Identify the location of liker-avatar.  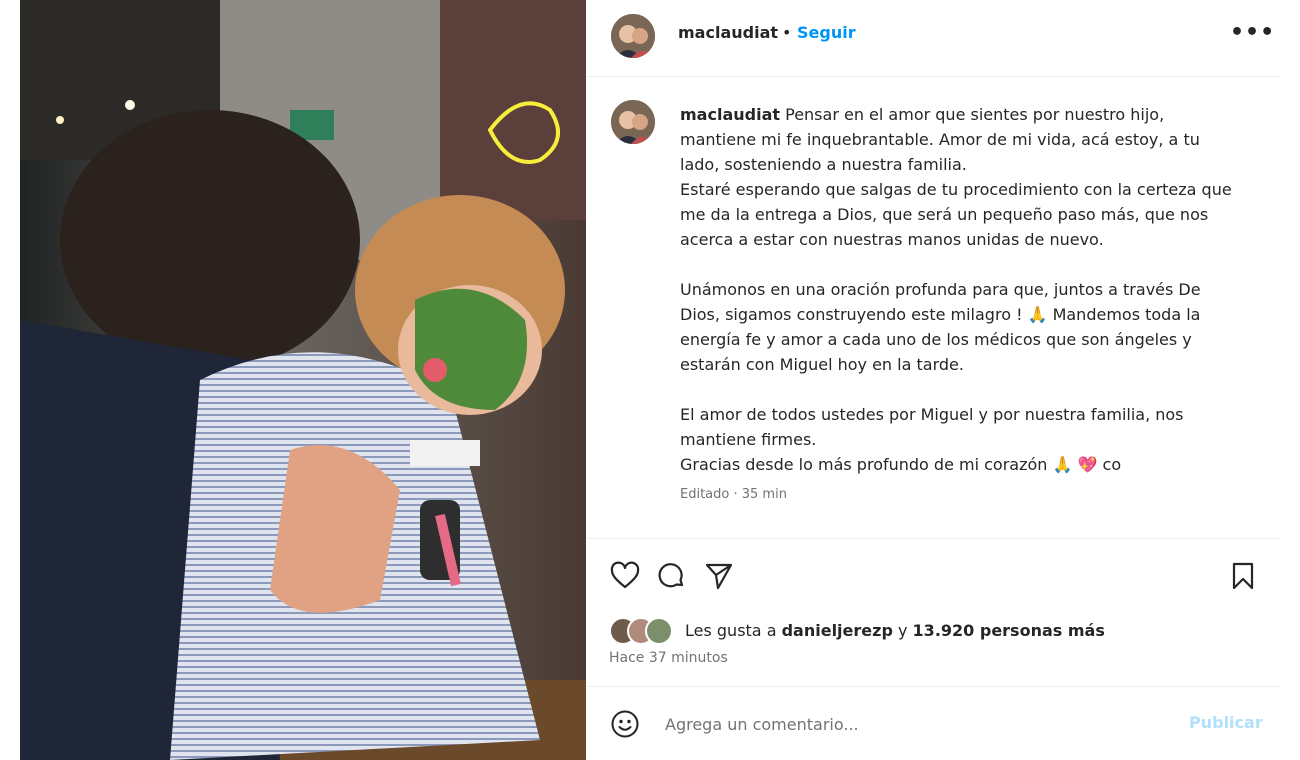
(659, 631).